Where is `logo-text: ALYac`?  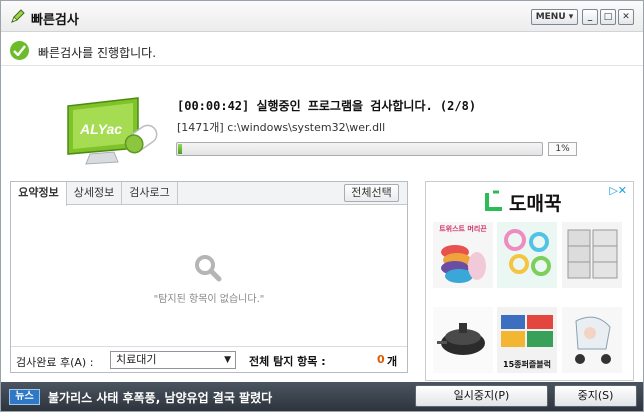 logo-text: ALYac is located at coordinates (100, 129).